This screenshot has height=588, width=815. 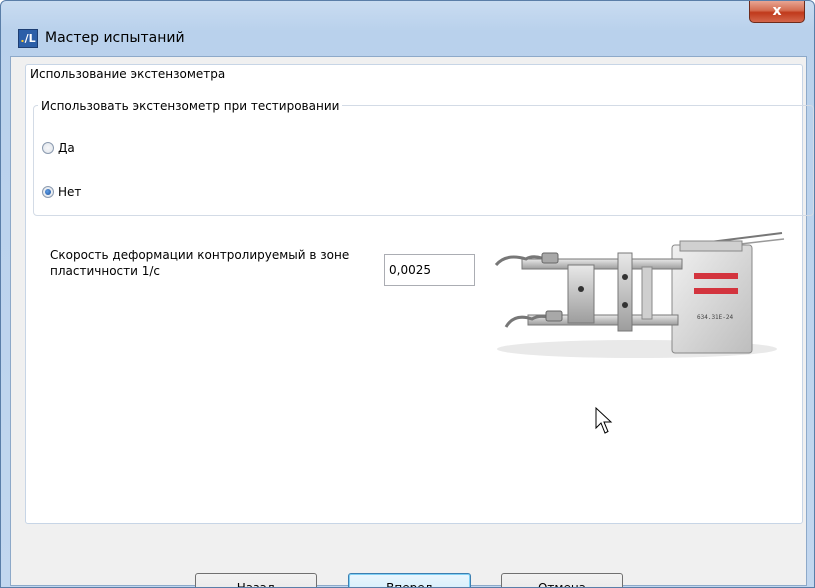 What do you see at coordinates (70, 192) in the screenshot?
I see `radio-no-label: Нет` at bounding box center [70, 192].